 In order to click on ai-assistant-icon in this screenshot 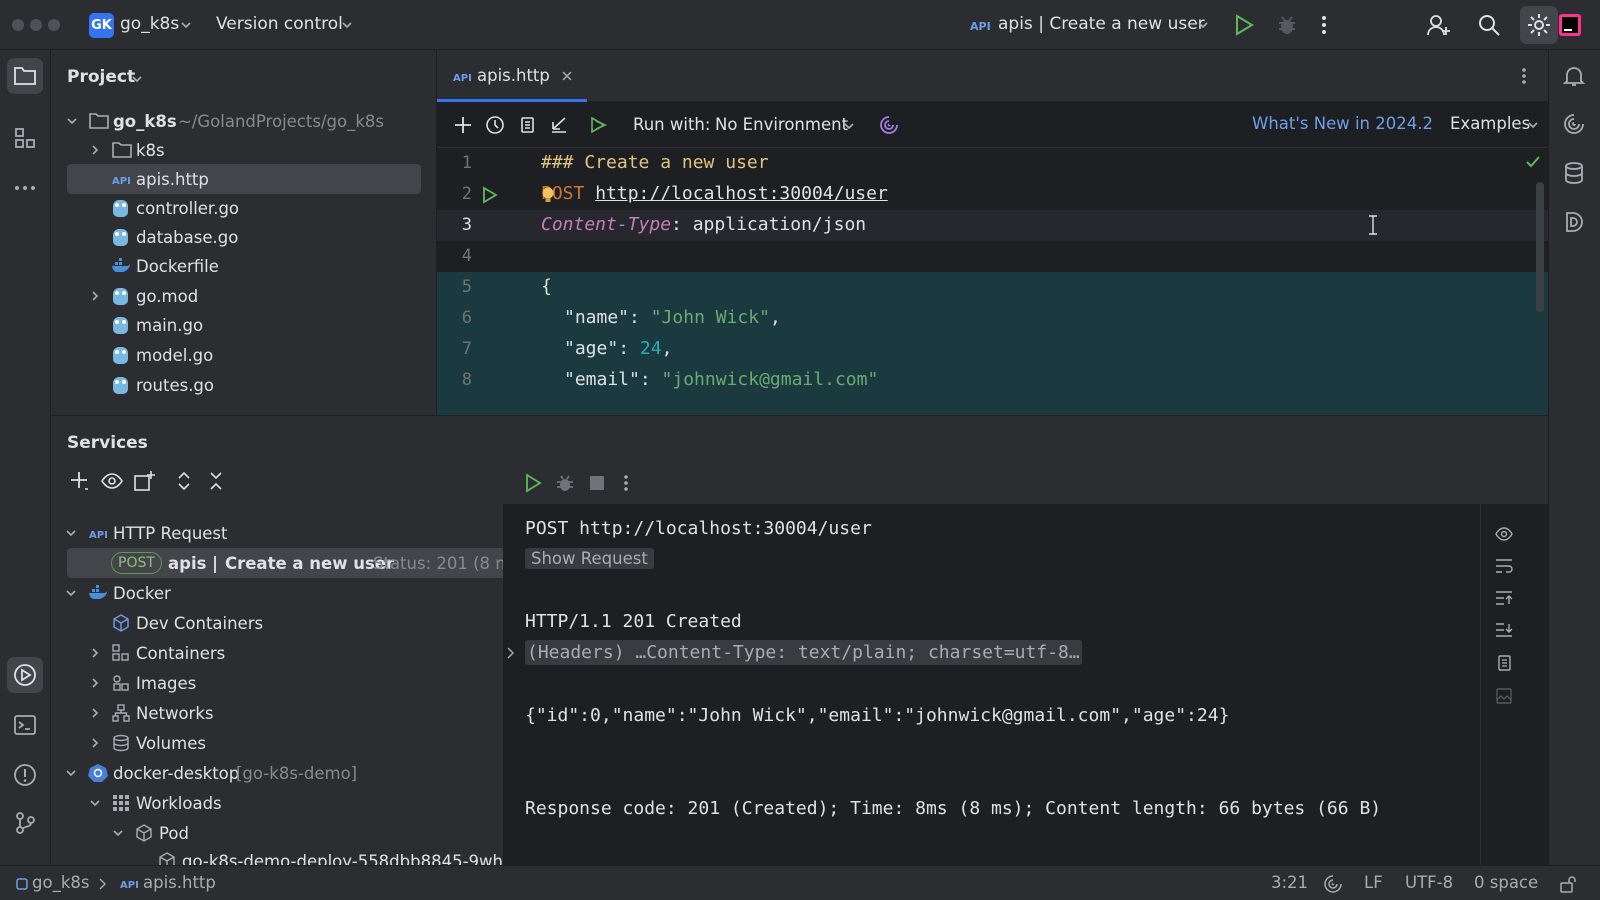, I will do `click(1574, 124)`.